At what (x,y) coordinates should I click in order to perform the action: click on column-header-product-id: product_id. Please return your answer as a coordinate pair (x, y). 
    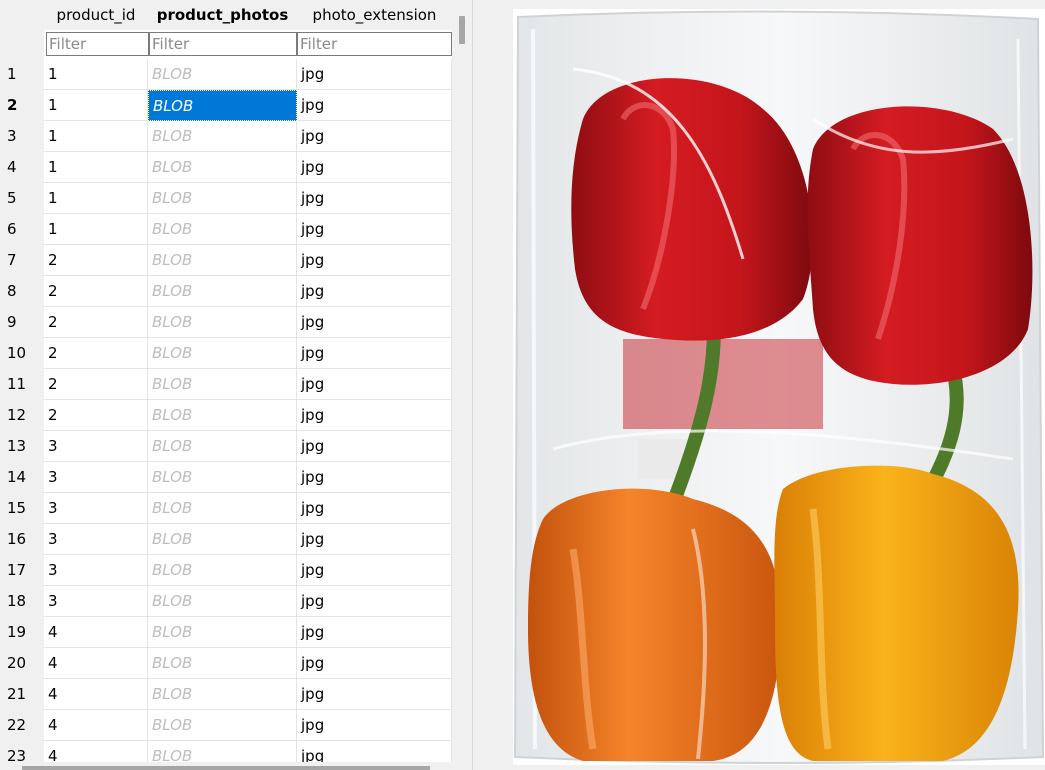
    Looking at the image, I should click on (96, 15).